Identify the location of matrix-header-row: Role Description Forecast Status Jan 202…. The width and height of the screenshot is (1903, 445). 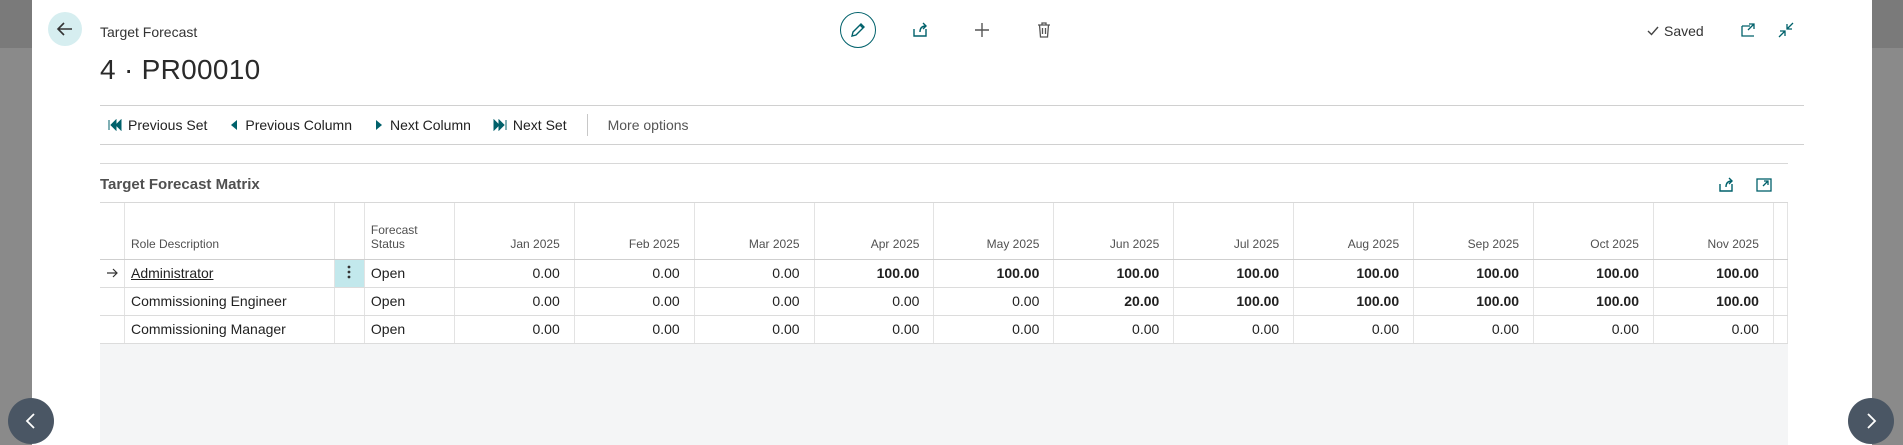
(944, 231).